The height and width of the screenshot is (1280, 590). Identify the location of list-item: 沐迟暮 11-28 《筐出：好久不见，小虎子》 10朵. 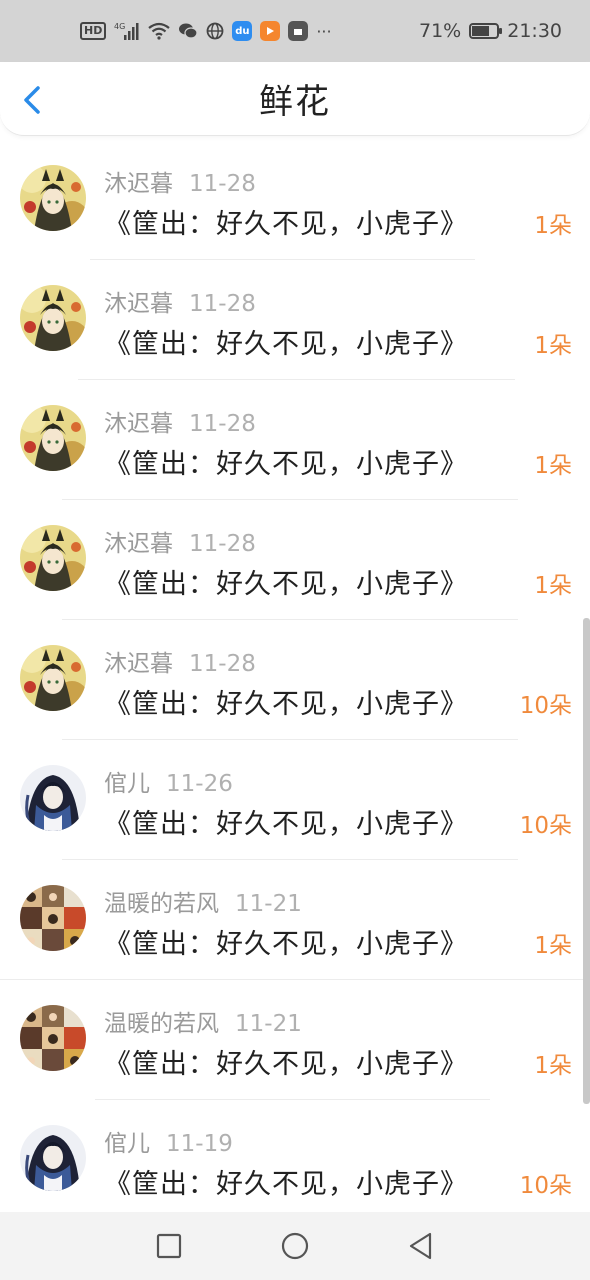
(295, 680).